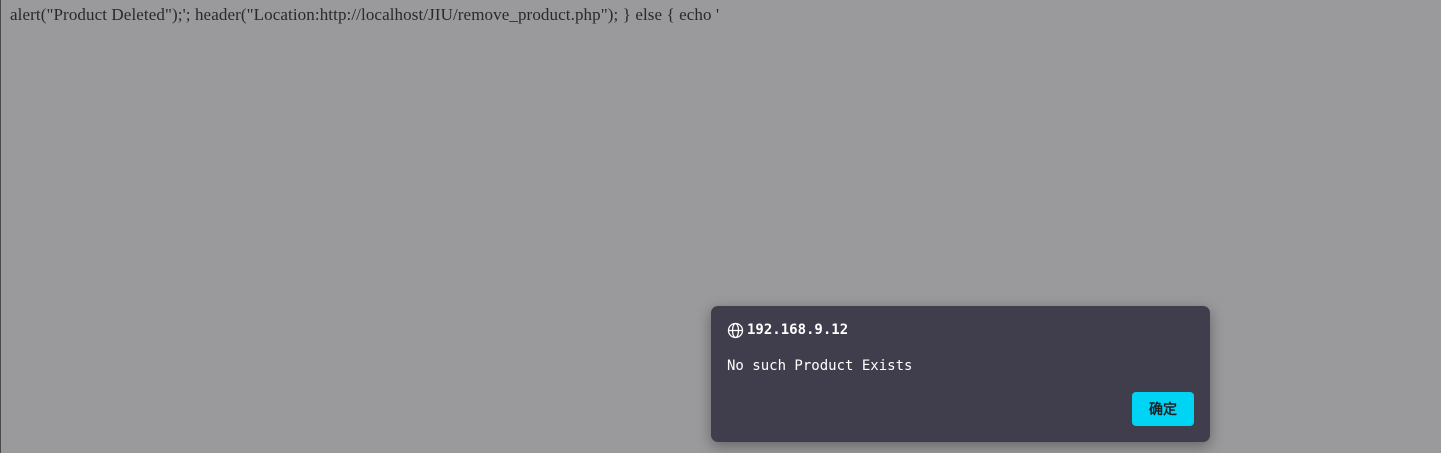 This screenshot has height=453, width=1441. What do you see at coordinates (735, 330) in the screenshot?
I see `globe-icon` at bounding box center [735, 330].